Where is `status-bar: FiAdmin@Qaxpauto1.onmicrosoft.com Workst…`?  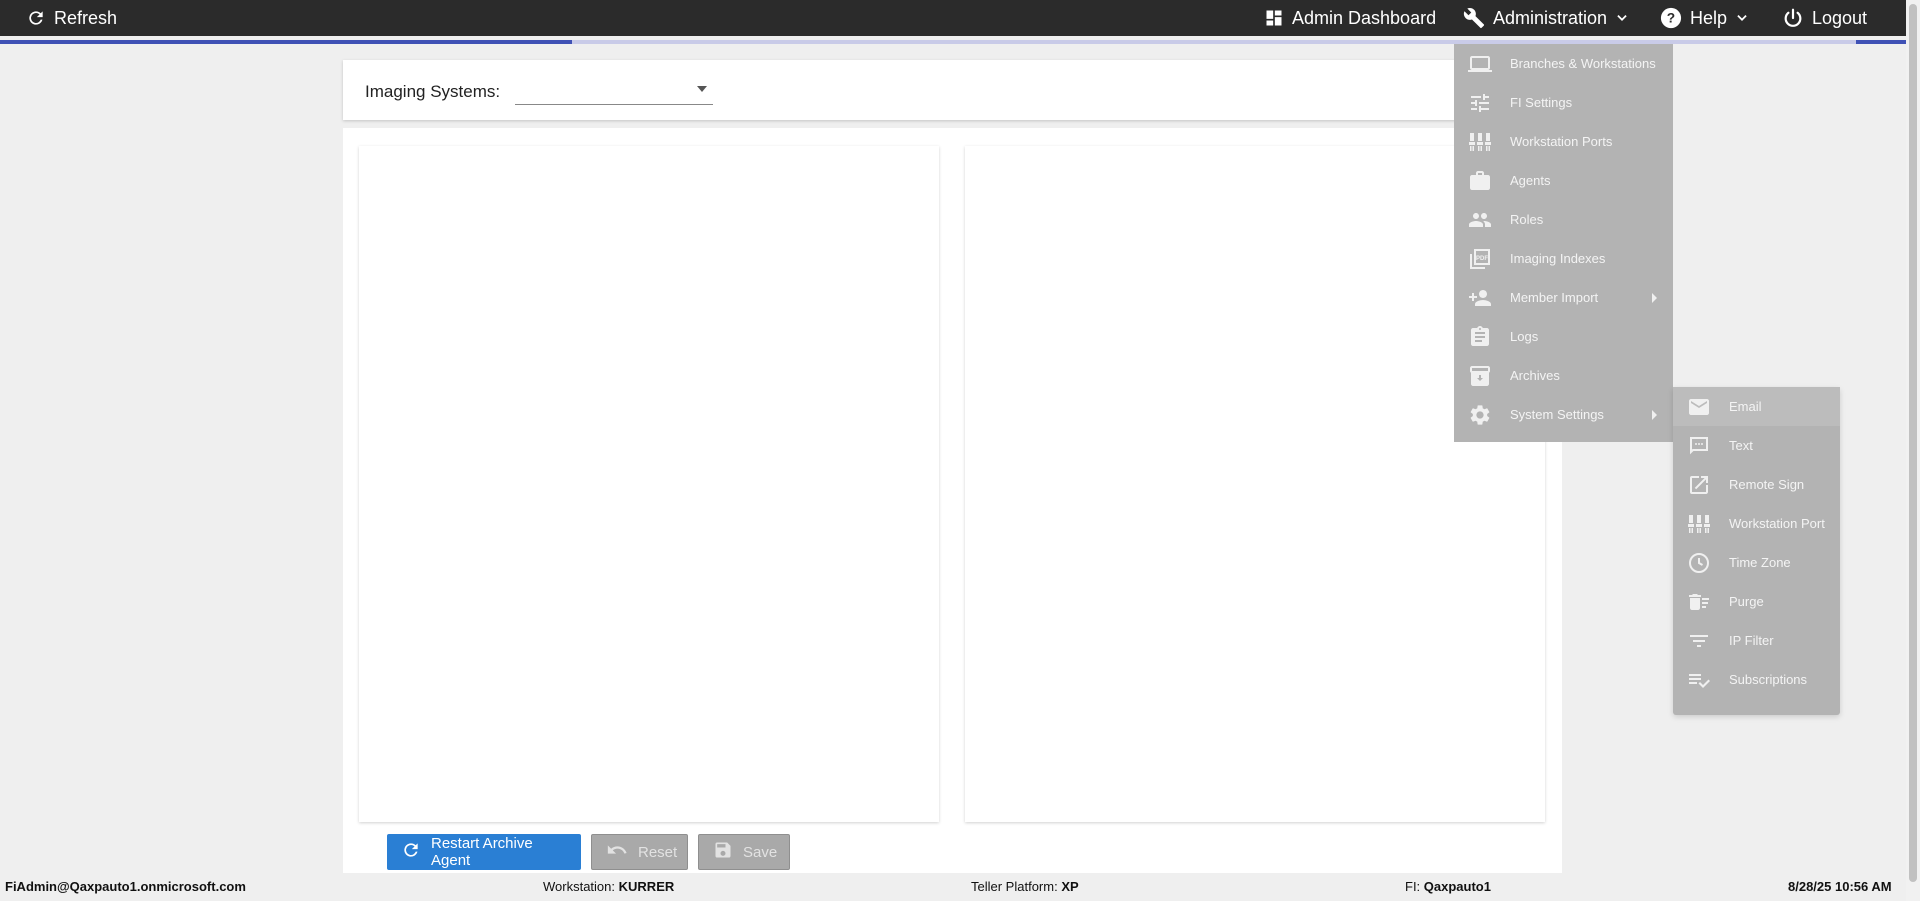 status-bar: FiAdmin@Qaxpauto1.onmicrosoft.com Workst… is located at coordinates (953, 888).